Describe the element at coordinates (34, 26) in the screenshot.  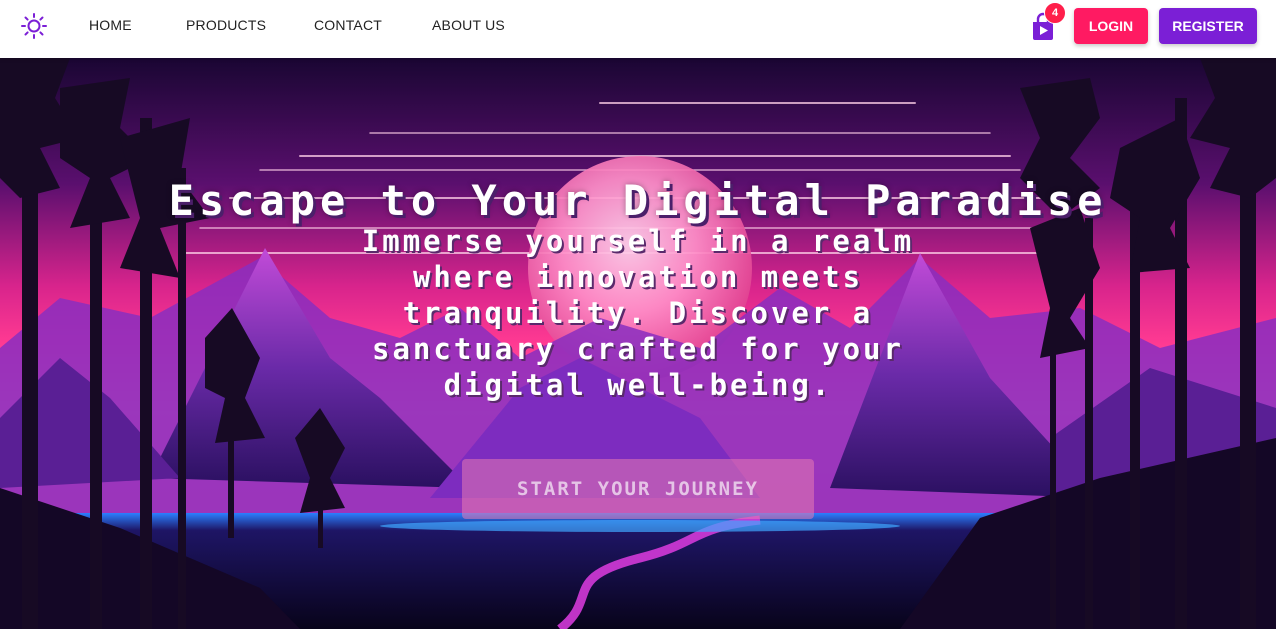
I see `sun-icon` at that location.